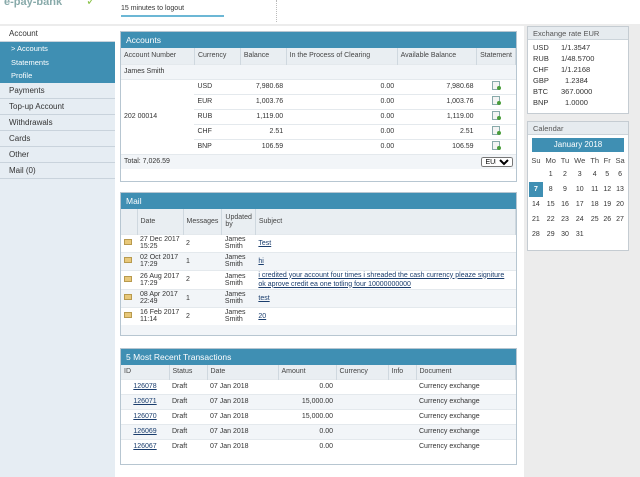 The width and height of the screenshot is (640, 477). What do you see at coordinates (607, 174) in the screenshot?
I see `calendar-day: 5` at bounding box center [607, 174].